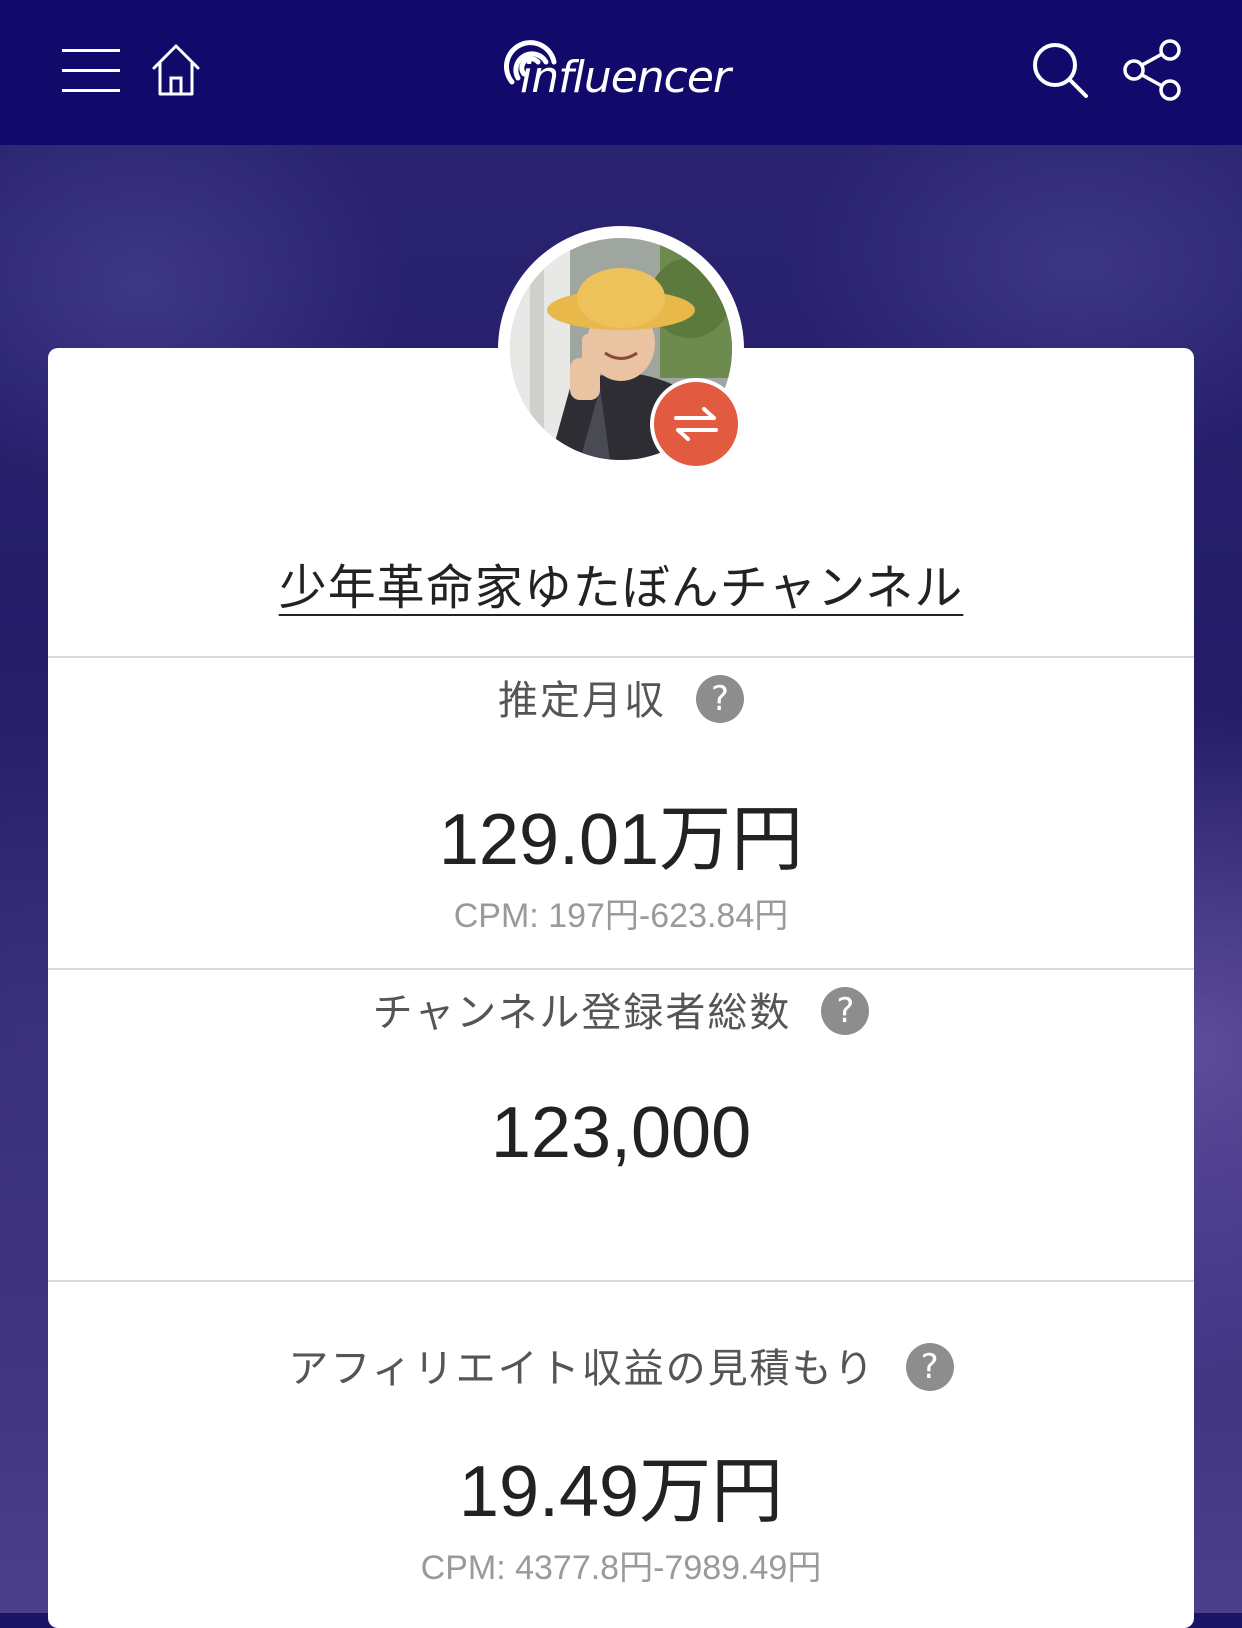 This screenshot has width=1242, height=1628. I want to click on monthly-income-cpm: CPM: 197円-623.84円, so click(621, 916).